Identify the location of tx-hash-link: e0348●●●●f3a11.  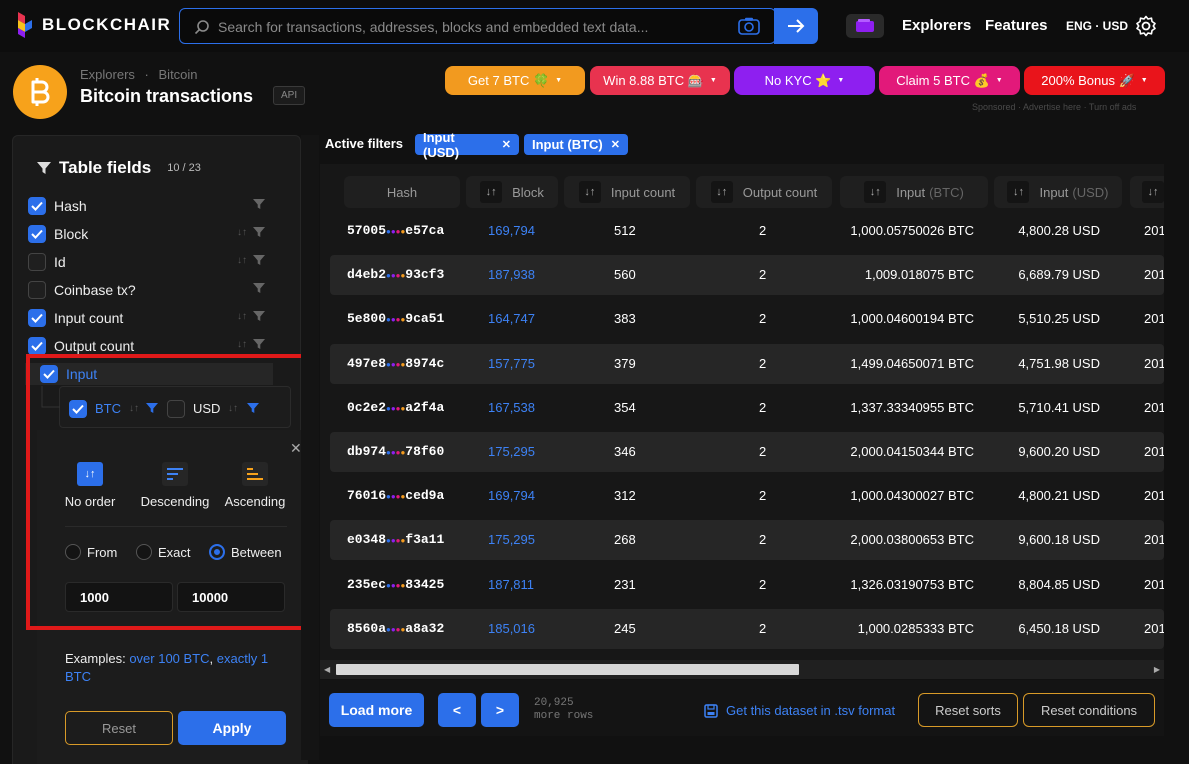
(395, 539).